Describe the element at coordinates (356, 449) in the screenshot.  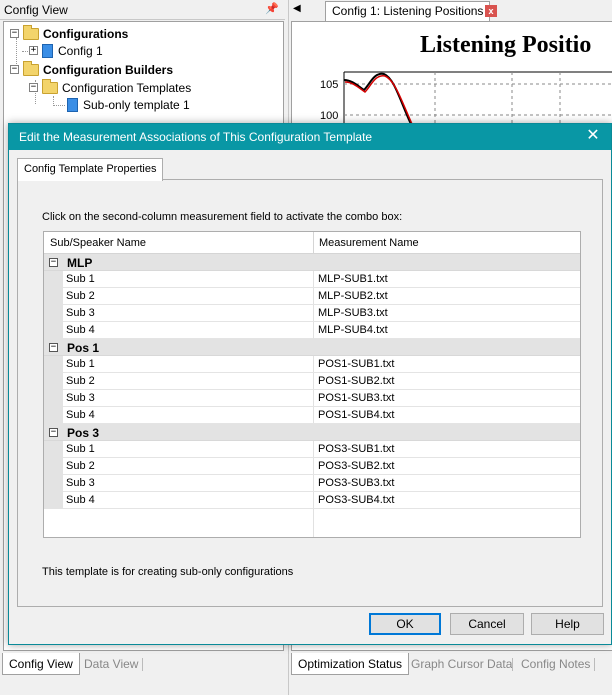
I see `measurement-name-cell: POS3-SUB1.txt` at that location.